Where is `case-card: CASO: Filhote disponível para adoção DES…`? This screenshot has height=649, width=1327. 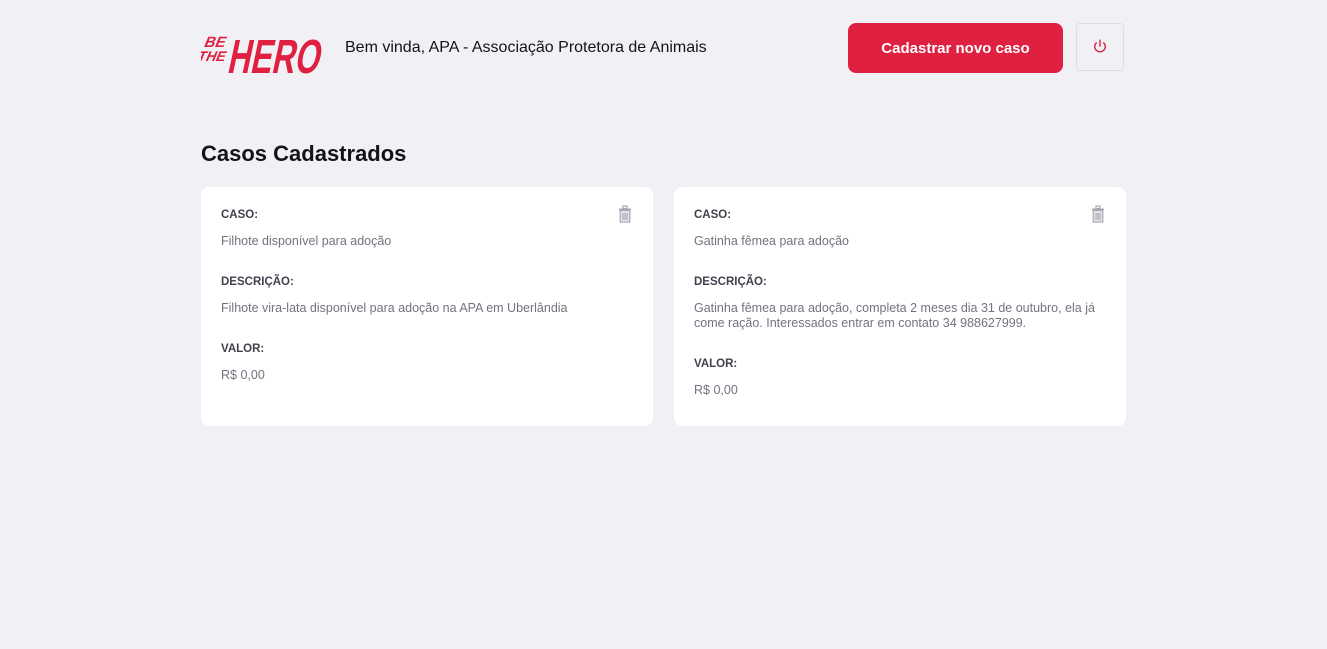 case-card: CASO: Filhote disponível para adoção DES… is located at coordinates (427, 306).